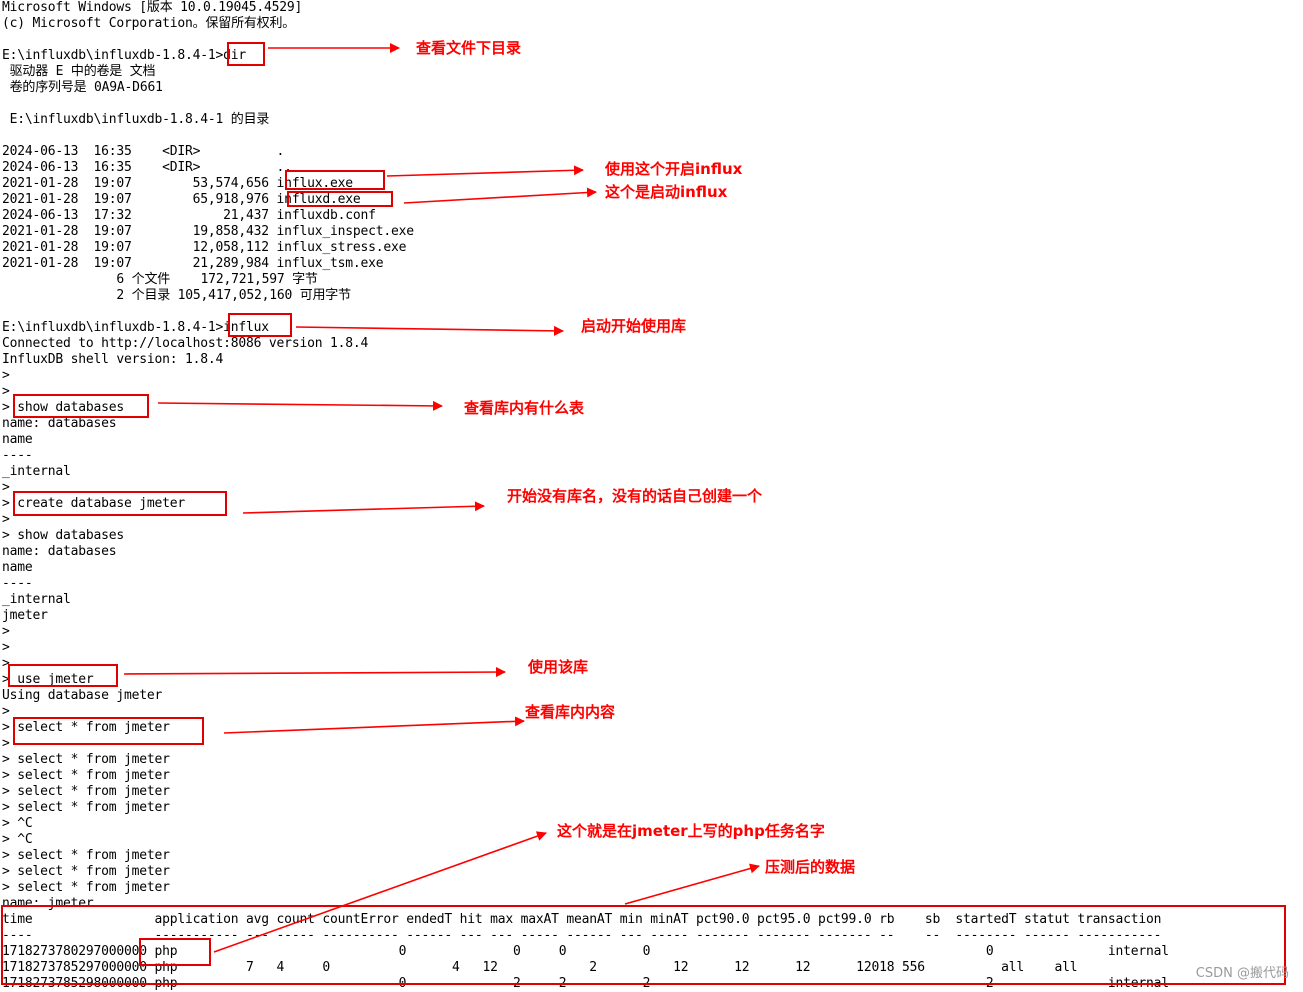 This screenshot has height=992, width=1303. What do you see at coordinates (691, 831) in the screenshot?
I see `annotation-php-task-name: 这个就是在jmeter上写的php任务名字` at bounding box center [691, 831].